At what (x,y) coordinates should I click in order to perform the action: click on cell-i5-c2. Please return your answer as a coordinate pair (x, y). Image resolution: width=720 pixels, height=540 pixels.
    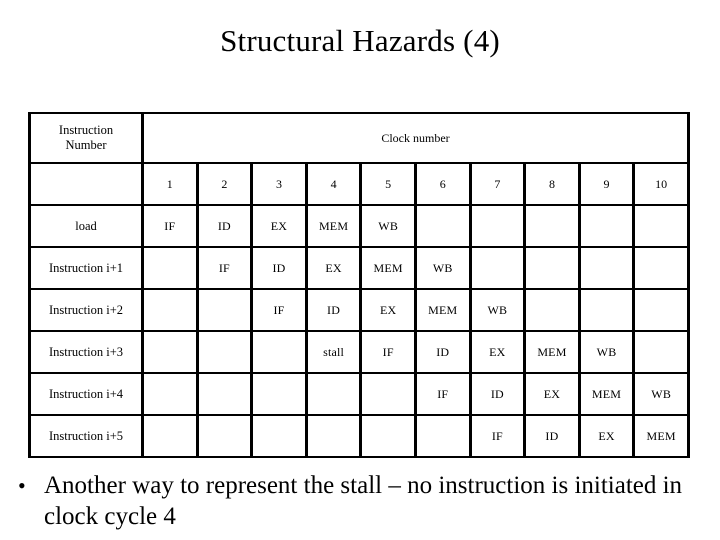
    Looking at the image, I should click on (224, 436).